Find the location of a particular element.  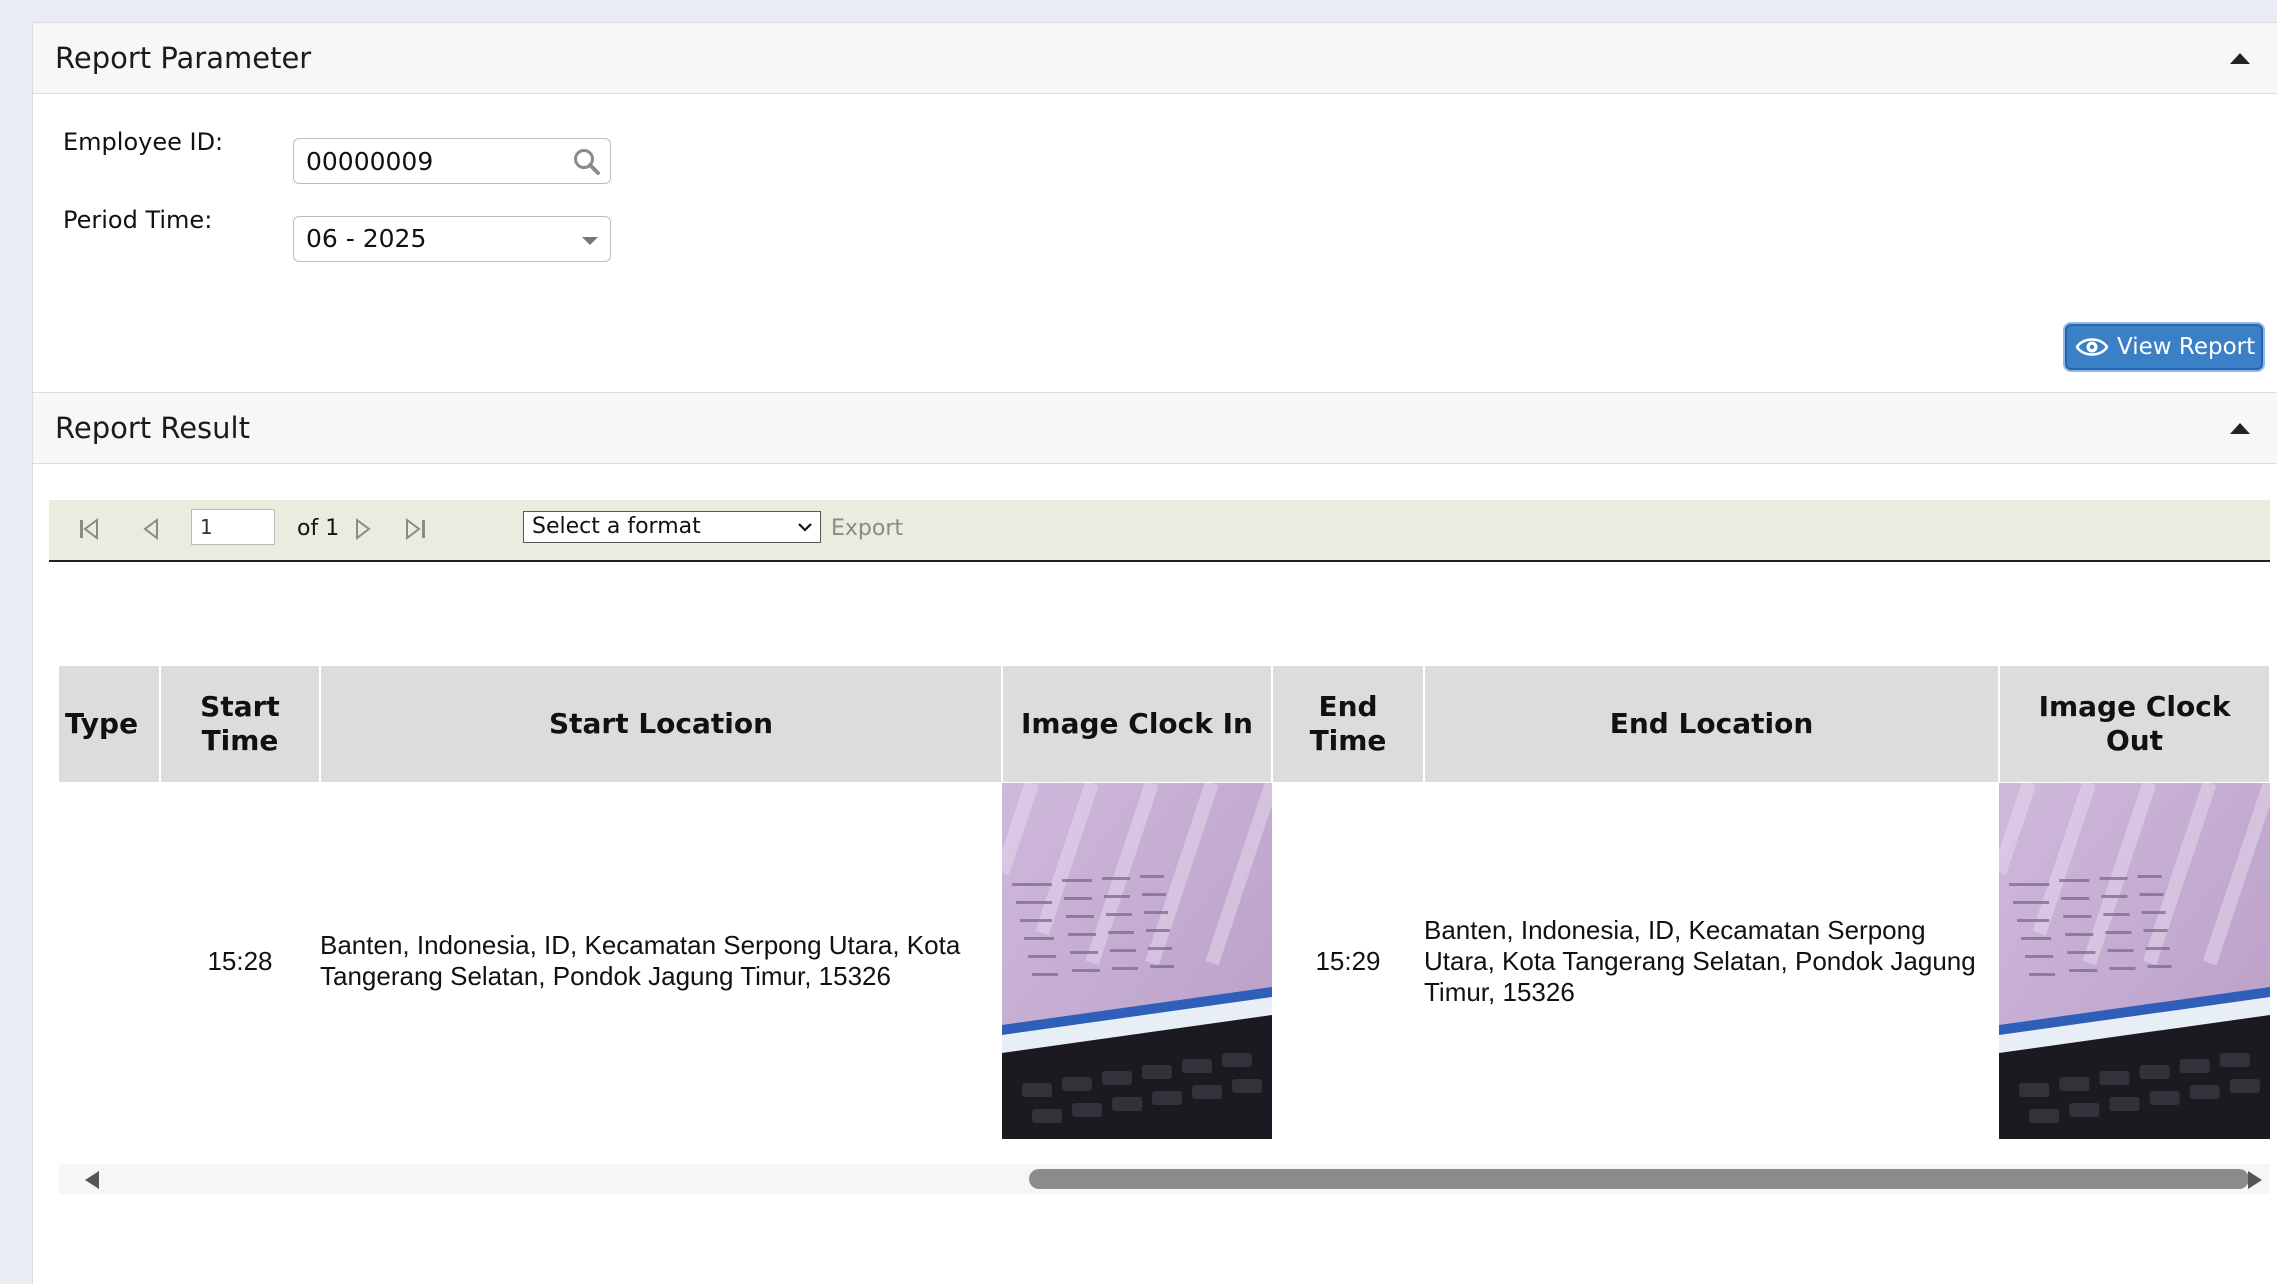

view-report-button: View Report is located at coordinates (2164, 347).